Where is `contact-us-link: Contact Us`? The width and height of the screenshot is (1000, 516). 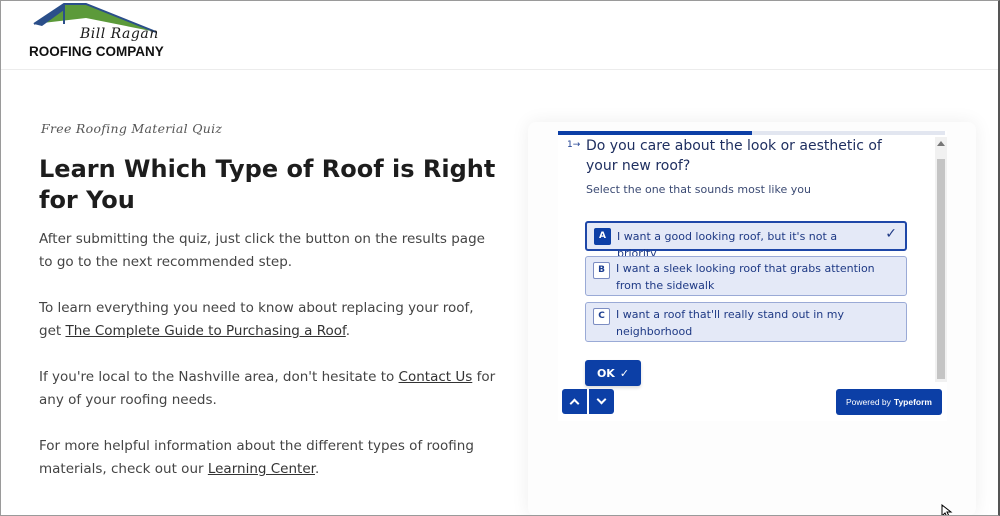 contact-us-link: Contact Us is located at coordinates (436, 377).